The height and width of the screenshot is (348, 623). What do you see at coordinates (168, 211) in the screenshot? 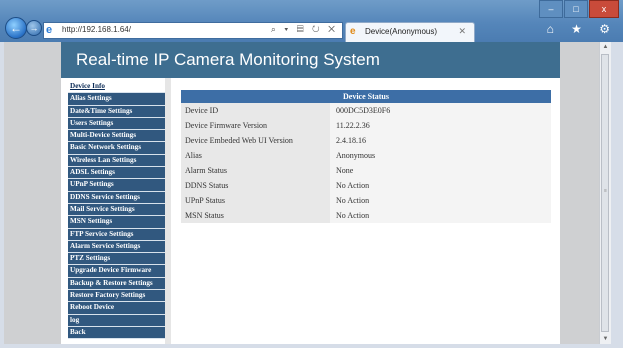
I see `menu-divider` at bounding box center [168, 211].